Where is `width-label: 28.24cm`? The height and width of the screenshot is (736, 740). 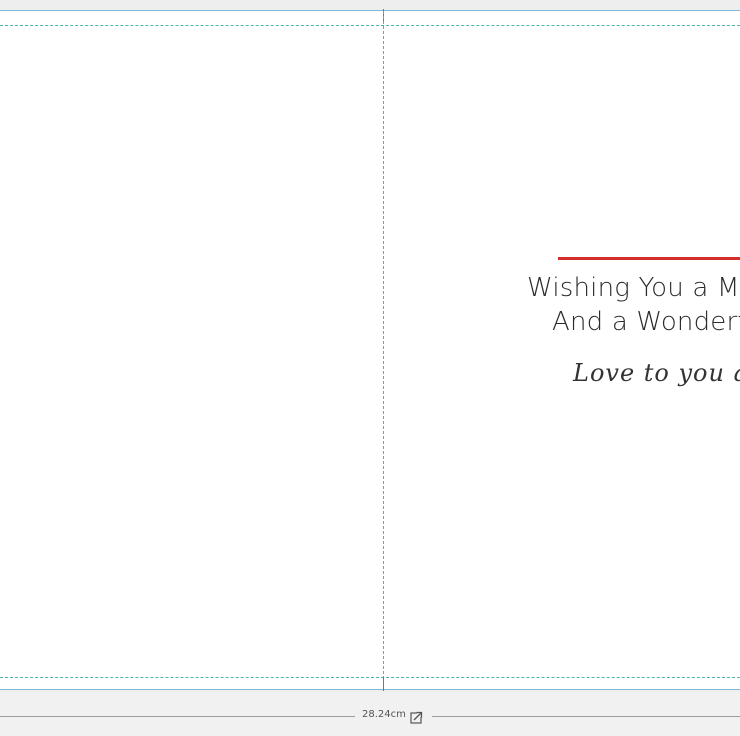 width-label: 28.24cm is located at coordinates (384, 714).